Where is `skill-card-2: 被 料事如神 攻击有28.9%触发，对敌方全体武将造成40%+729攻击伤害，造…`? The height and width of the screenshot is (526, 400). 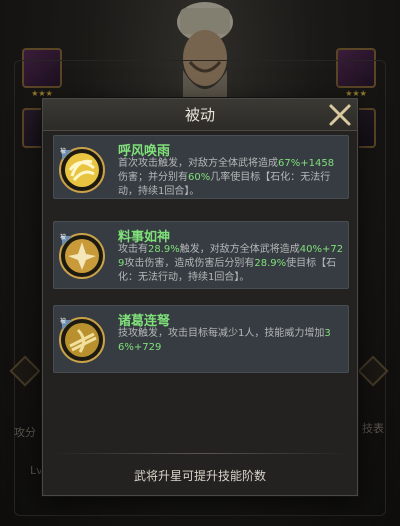
skill-card-2: 被 料事如神 攻击有28.9%触发，对敌方全体武将造成40%+729攻击伤害，造… is located at coordinates (201, 255).